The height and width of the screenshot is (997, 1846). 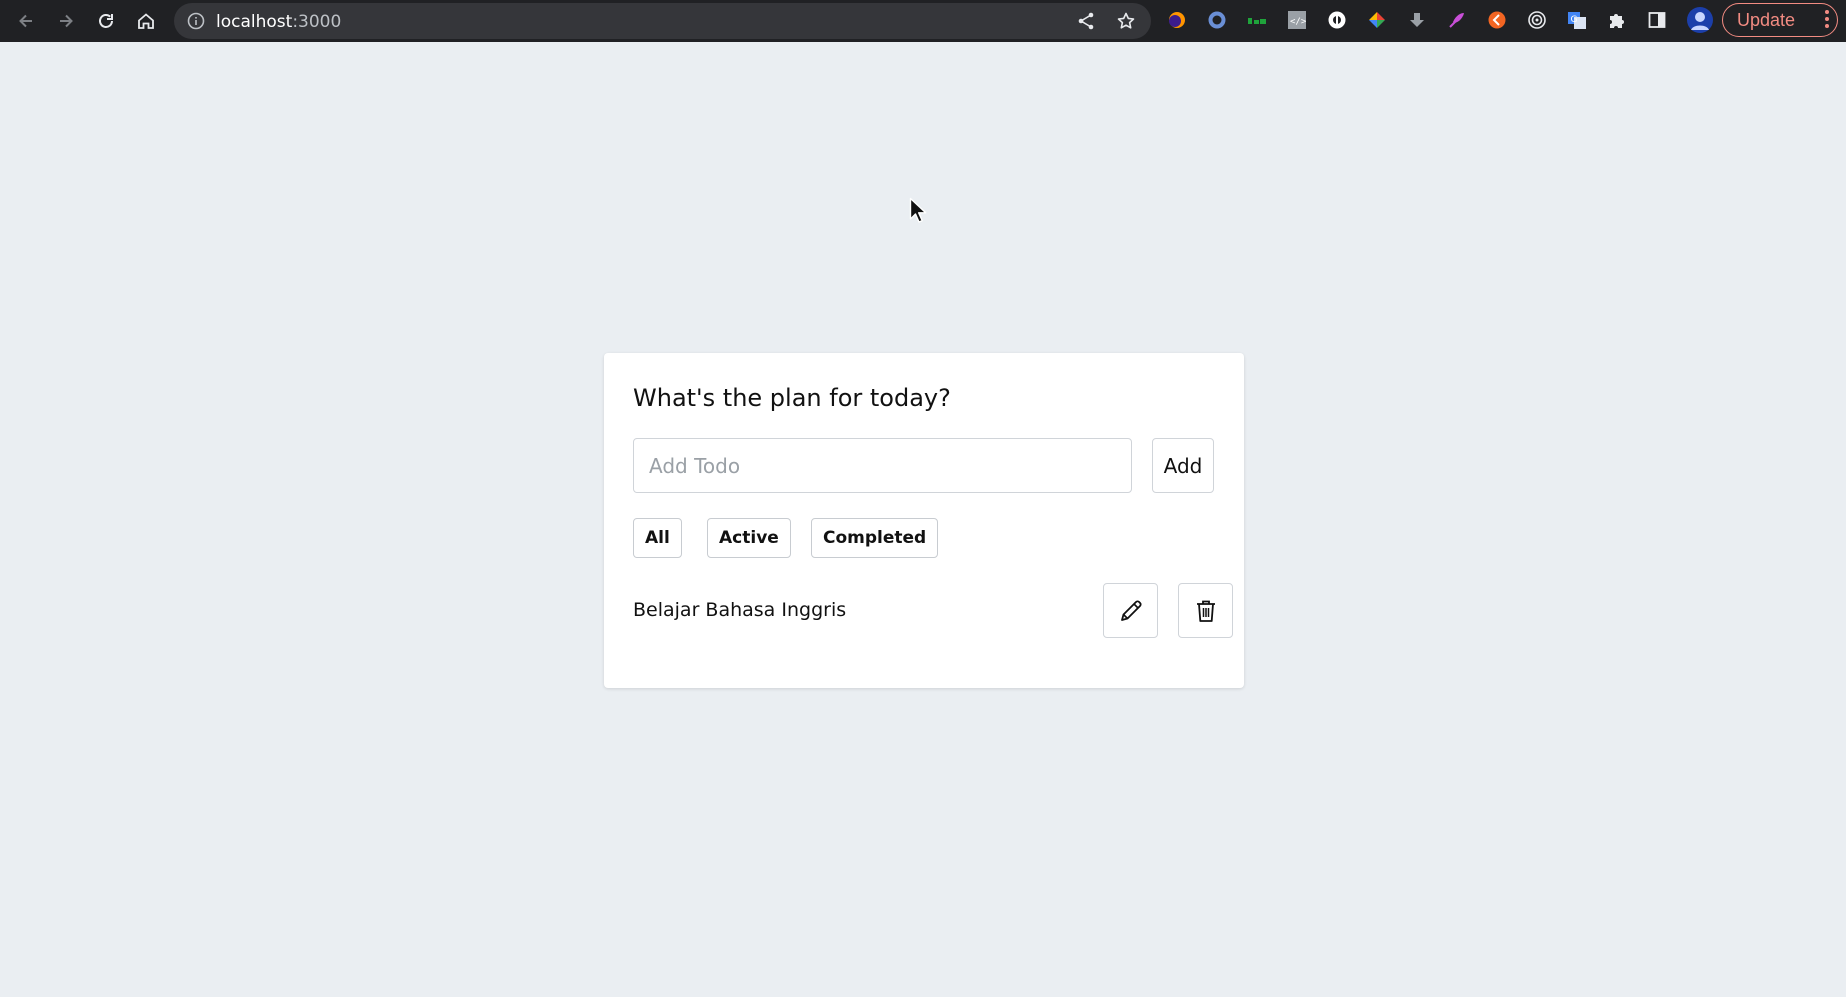 I want to click on arrow-left-icon, so click(x=25, y=21).